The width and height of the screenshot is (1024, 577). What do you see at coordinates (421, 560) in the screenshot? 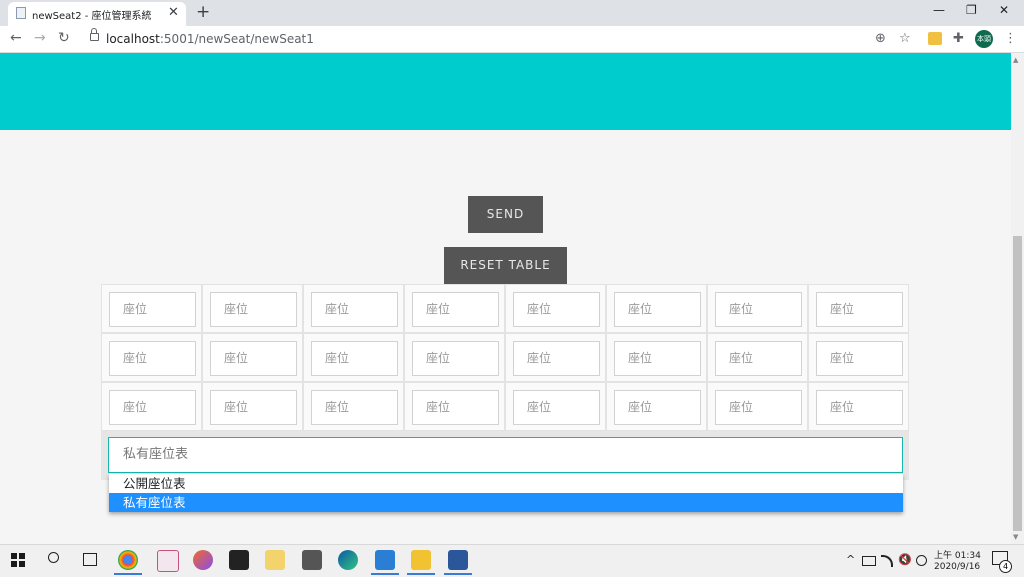
I see `file-explorer-icon` at bounding box center [421, 560].